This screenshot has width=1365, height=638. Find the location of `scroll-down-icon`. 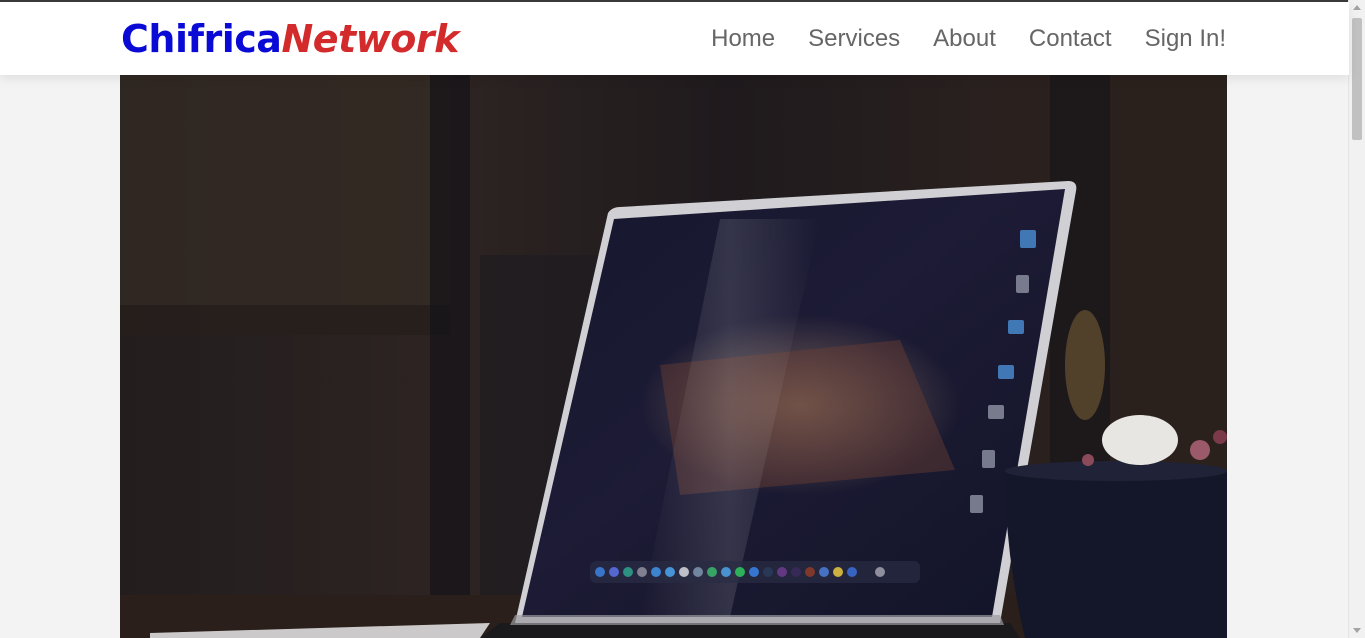

scroll-down-icon is located at coordinates (1357, 630).